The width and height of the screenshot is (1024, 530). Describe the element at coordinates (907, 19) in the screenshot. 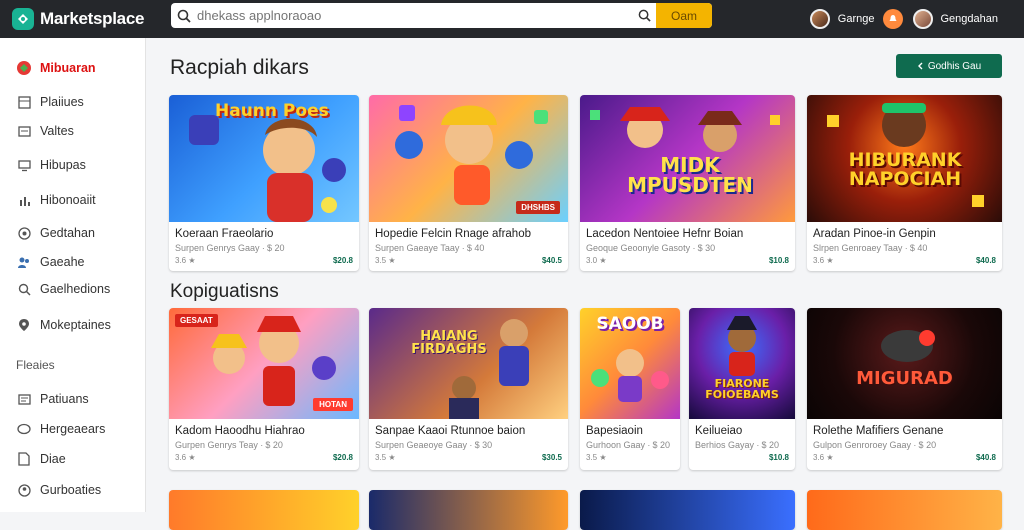

I see `user-area: Garnge Gengdahan` at that location.